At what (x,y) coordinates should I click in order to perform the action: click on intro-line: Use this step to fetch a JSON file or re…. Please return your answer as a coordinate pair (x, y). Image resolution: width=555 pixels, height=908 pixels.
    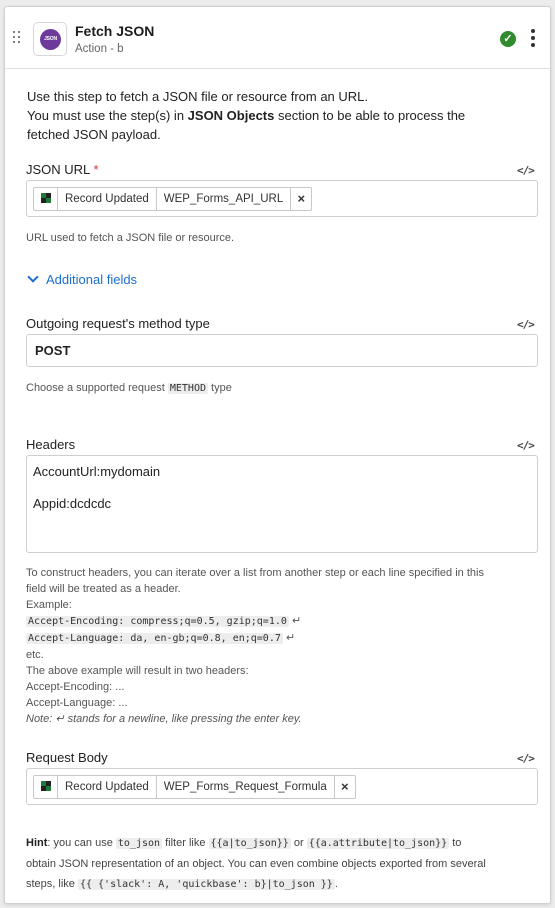
    Looking at the image, I should click on (198, 96).